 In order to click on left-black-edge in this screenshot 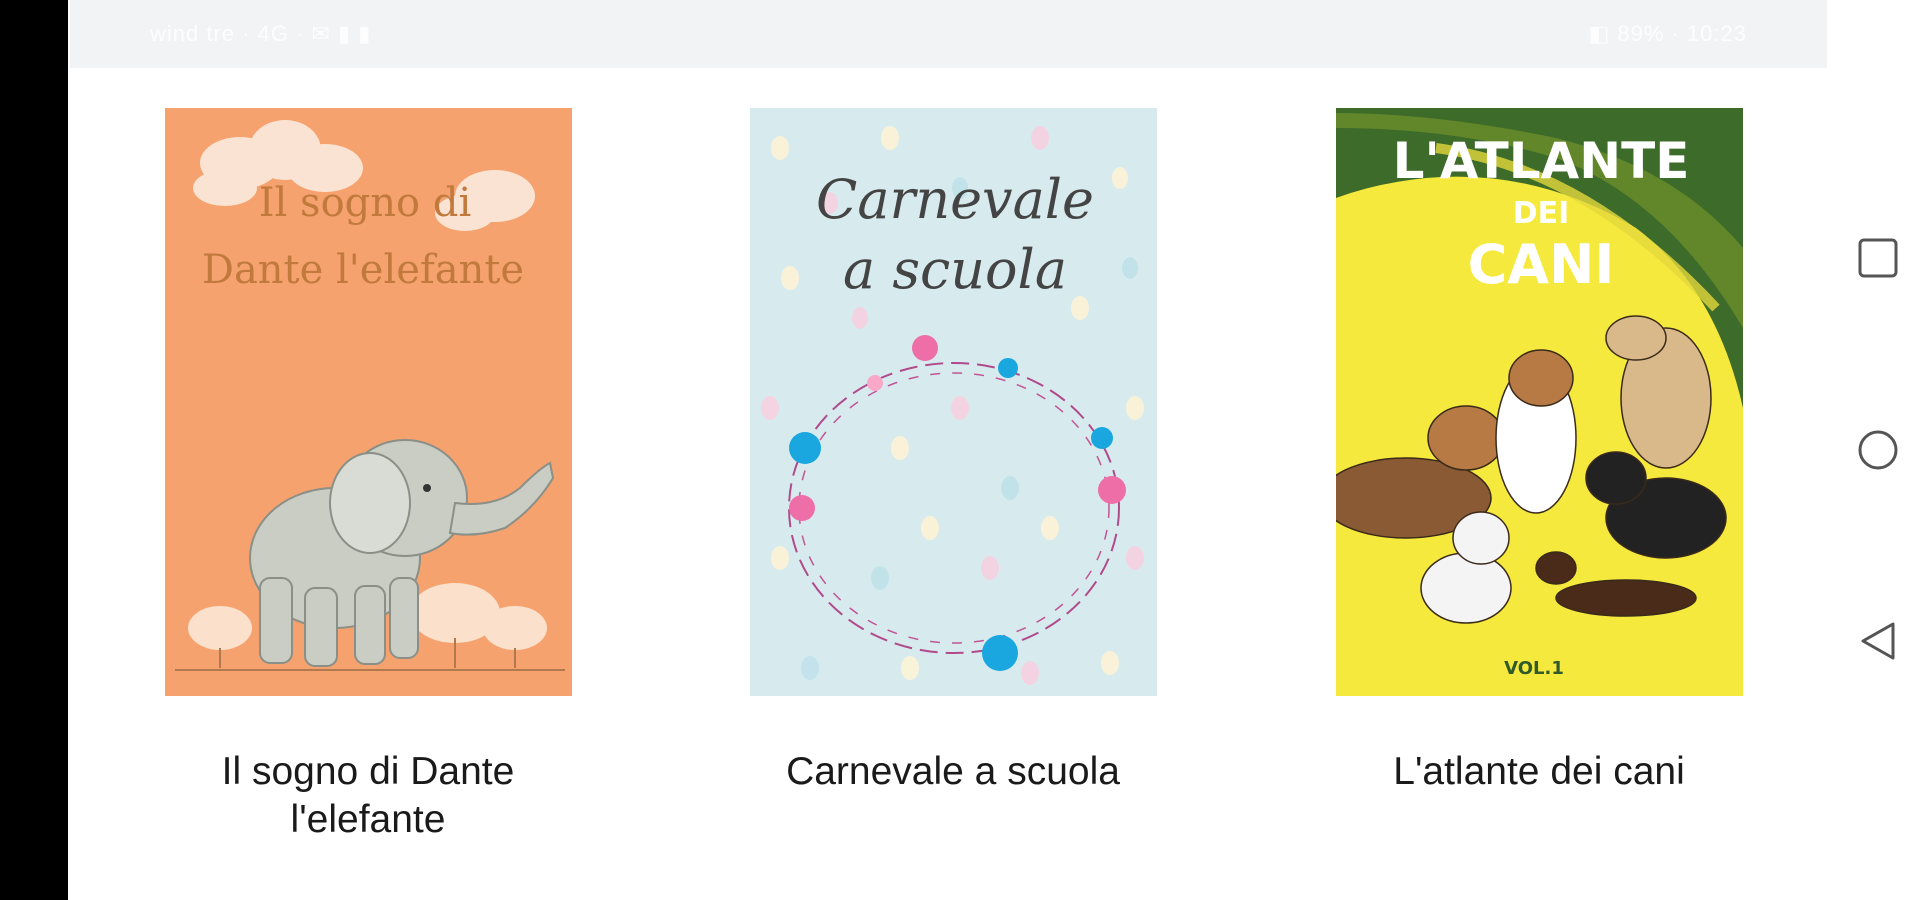, I will do `click(34, 450)`.